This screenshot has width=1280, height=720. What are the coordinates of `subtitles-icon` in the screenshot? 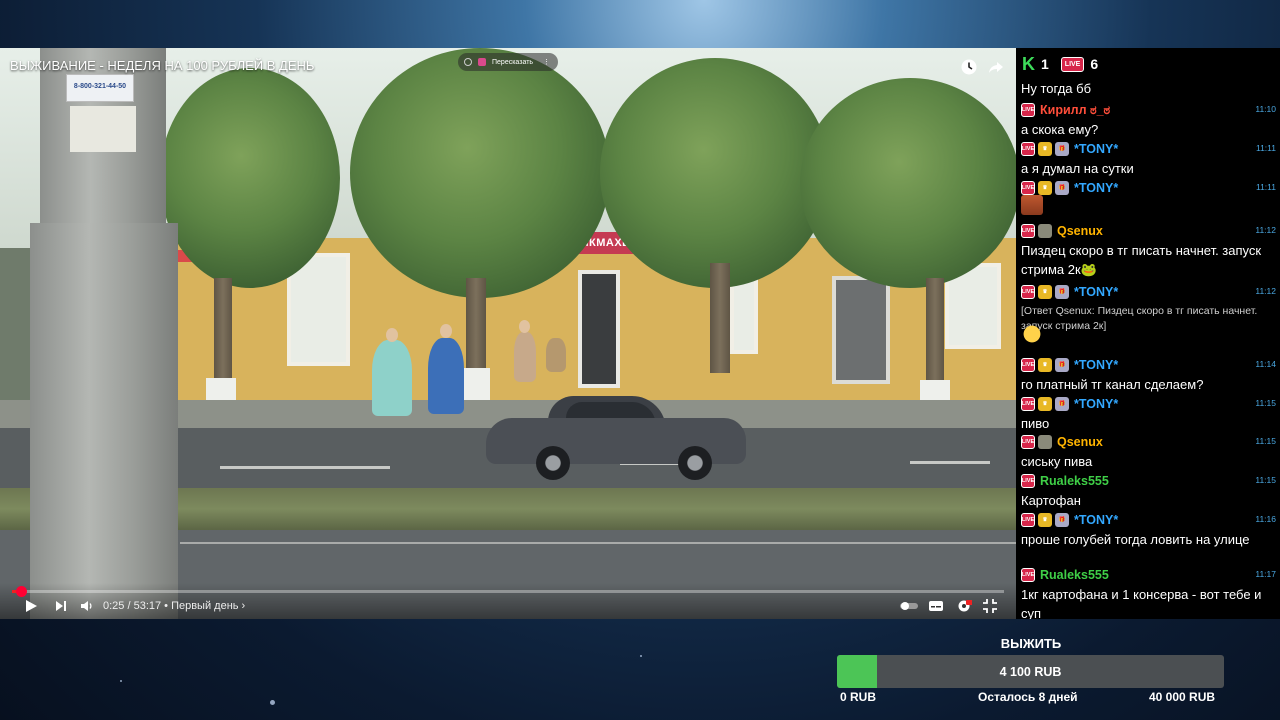 It's located at (936, 606).